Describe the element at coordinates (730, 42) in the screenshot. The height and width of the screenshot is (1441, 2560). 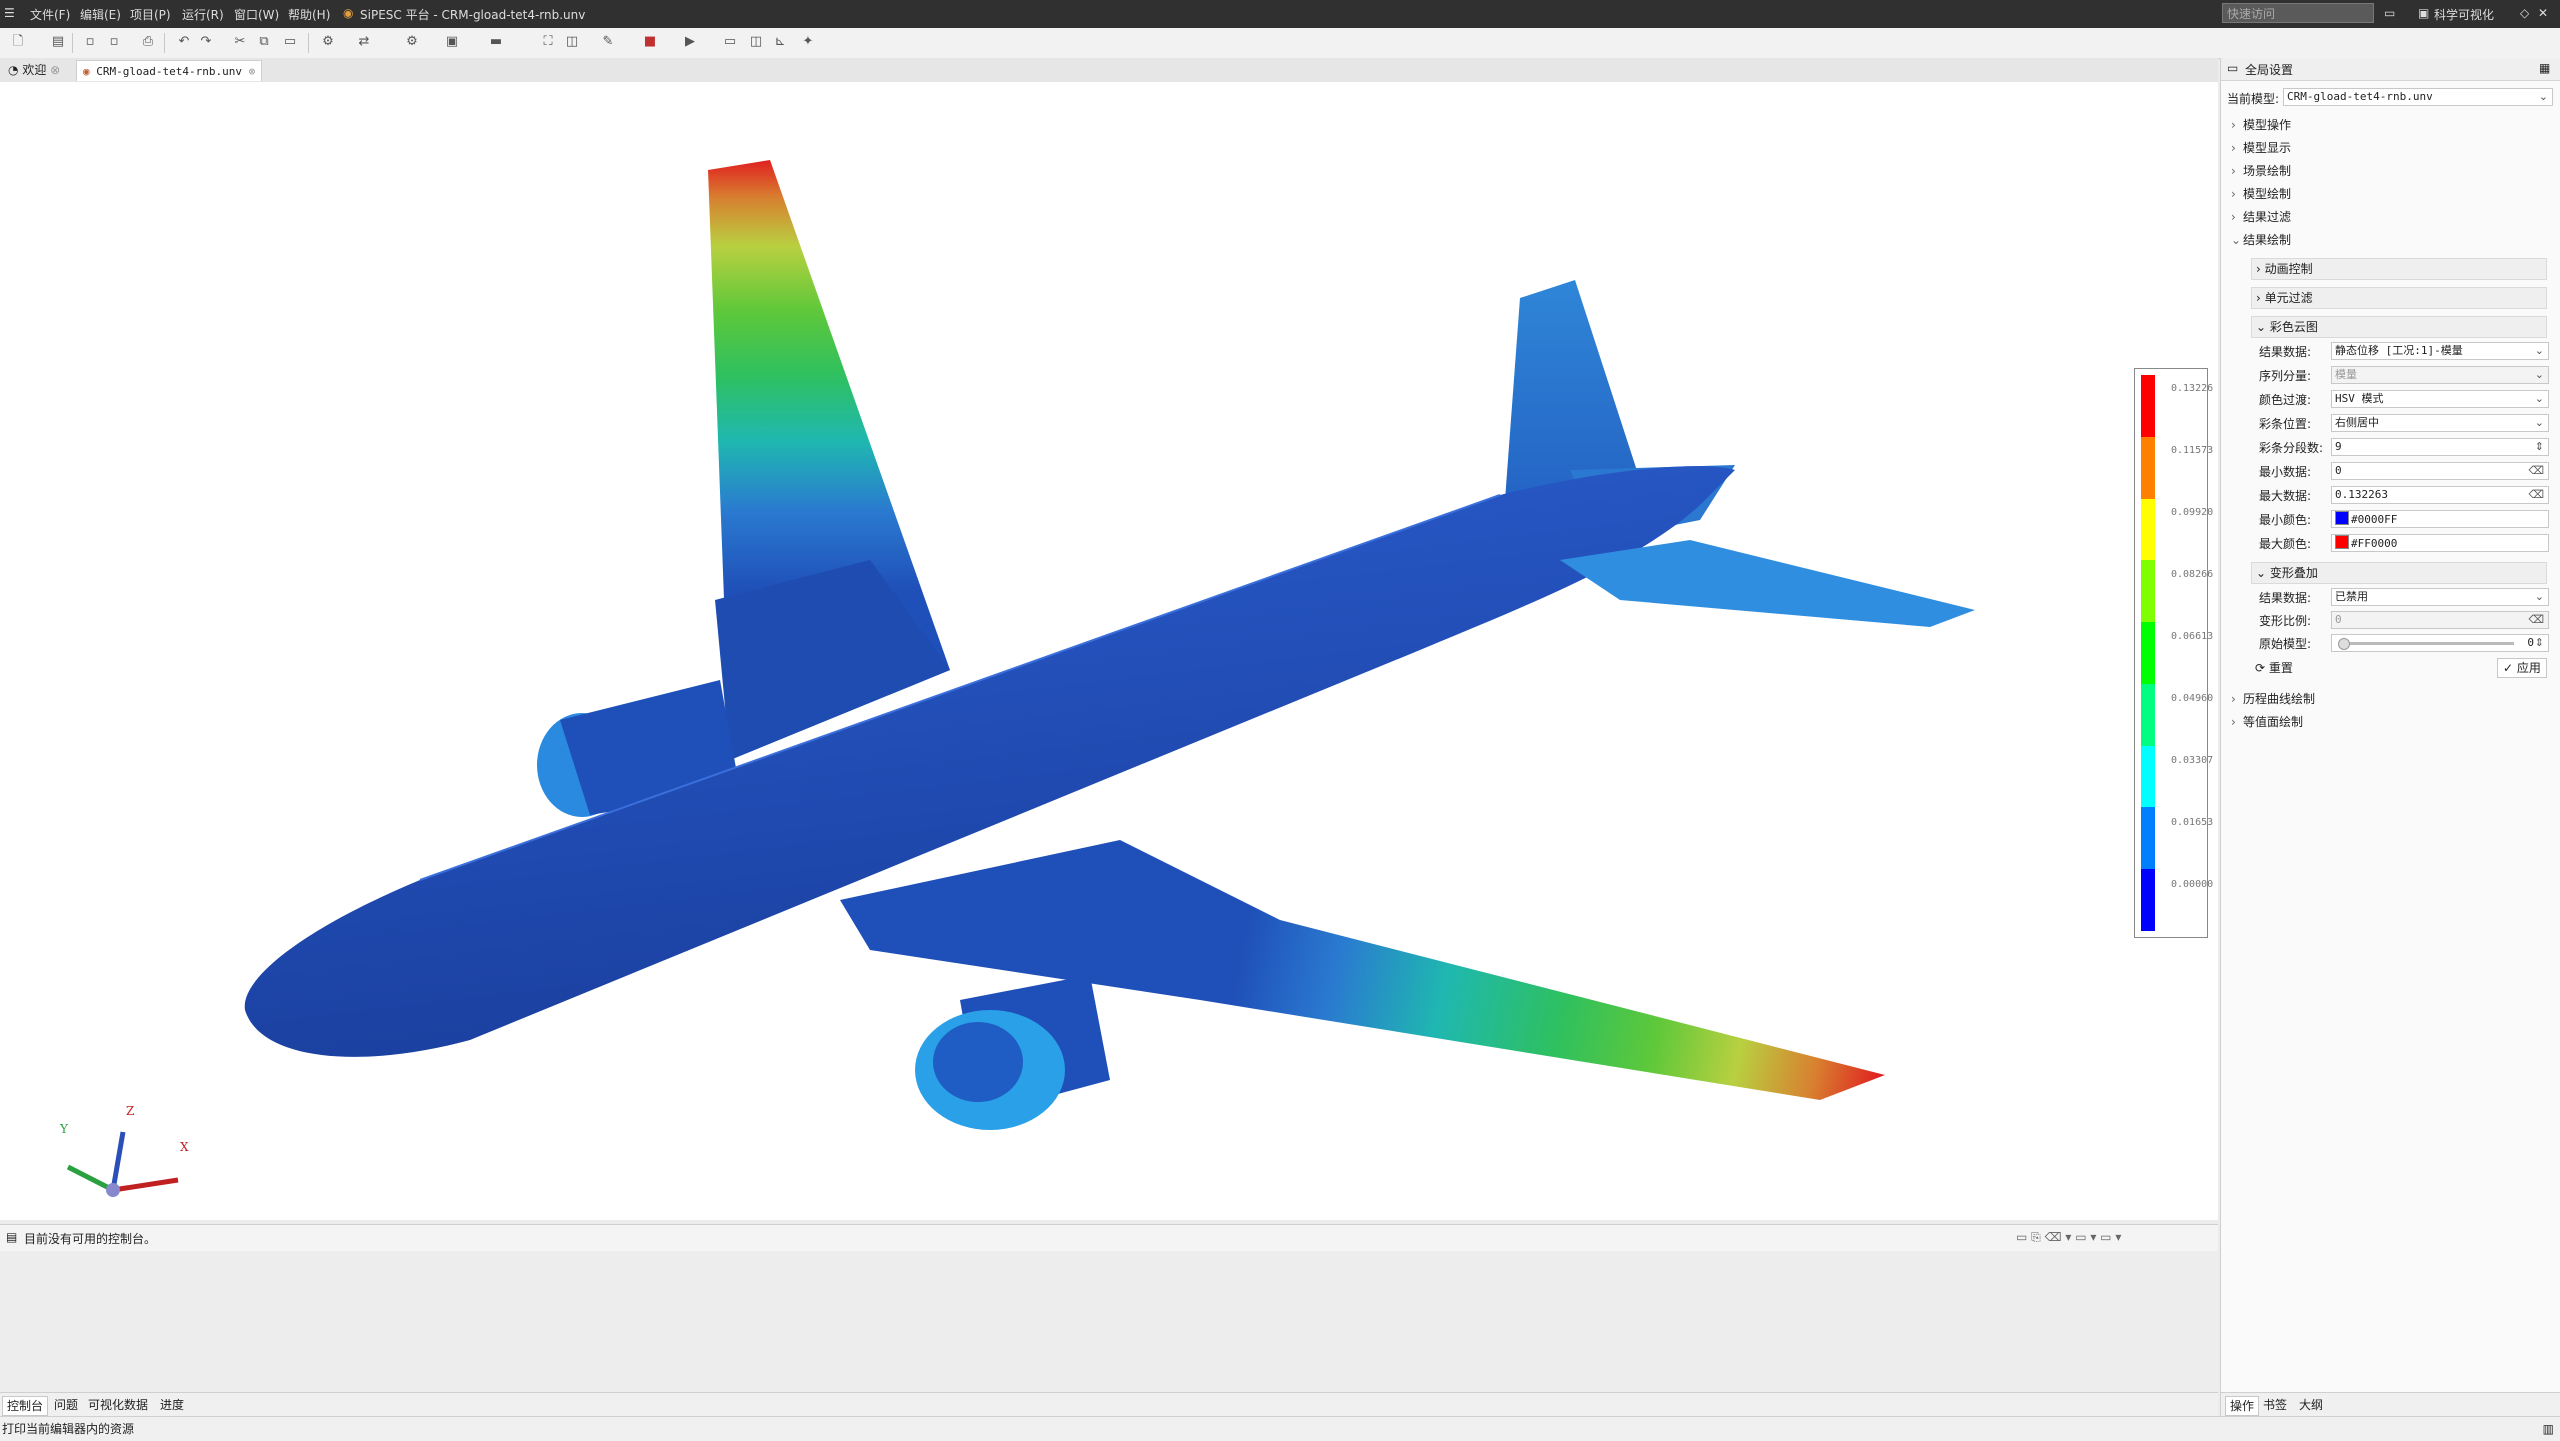
I see `toggle-icon: ▭` at that location.